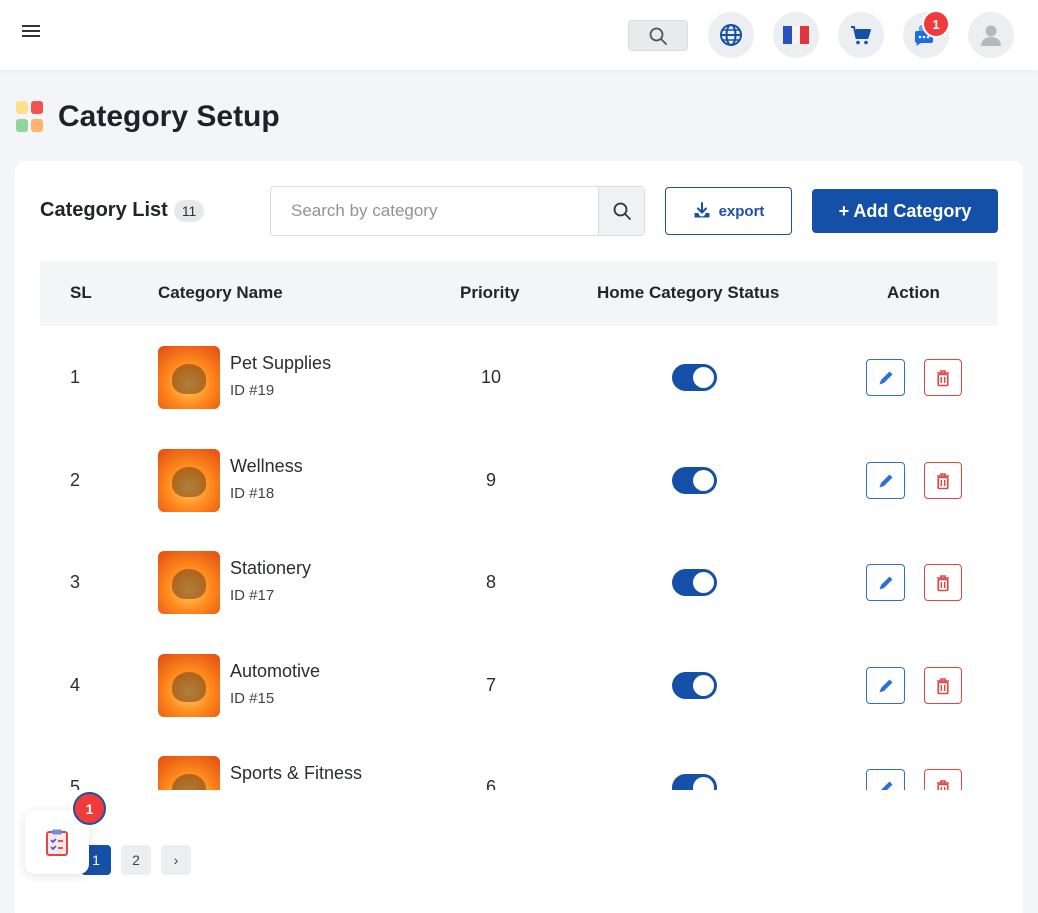  I want to click on cart-button, so click(861, 35).